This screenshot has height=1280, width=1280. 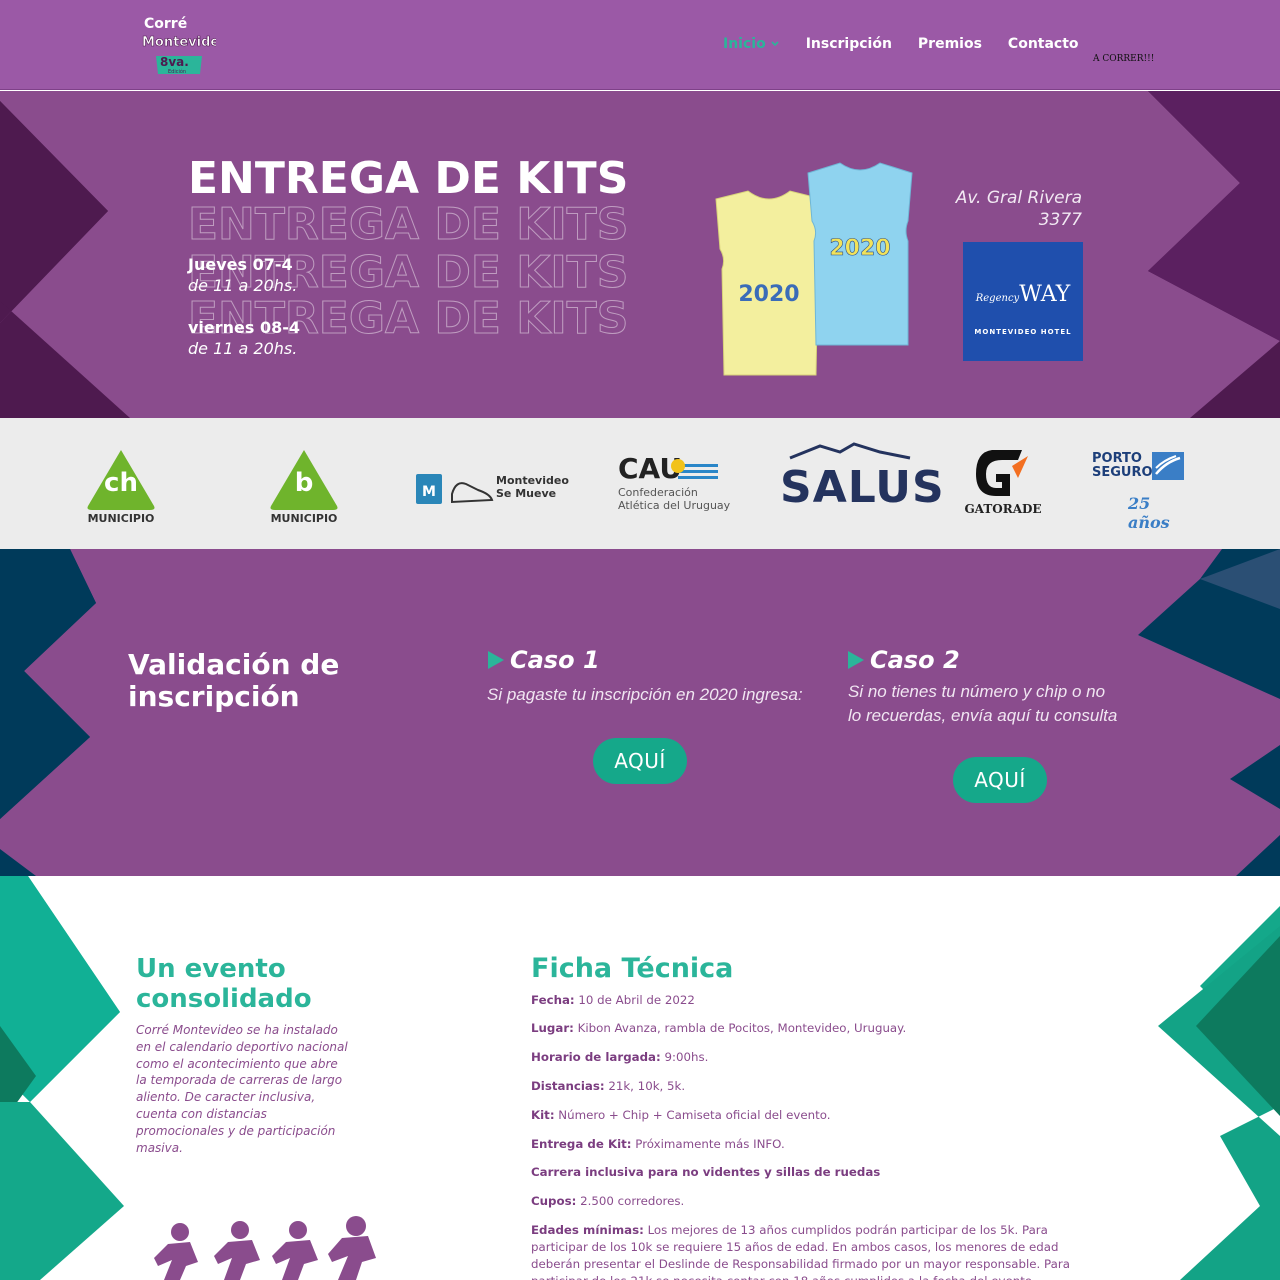 I want to click on sponsor-cau: CAU Confederación Atlética del Uruguay, so click(x=683, y=482).